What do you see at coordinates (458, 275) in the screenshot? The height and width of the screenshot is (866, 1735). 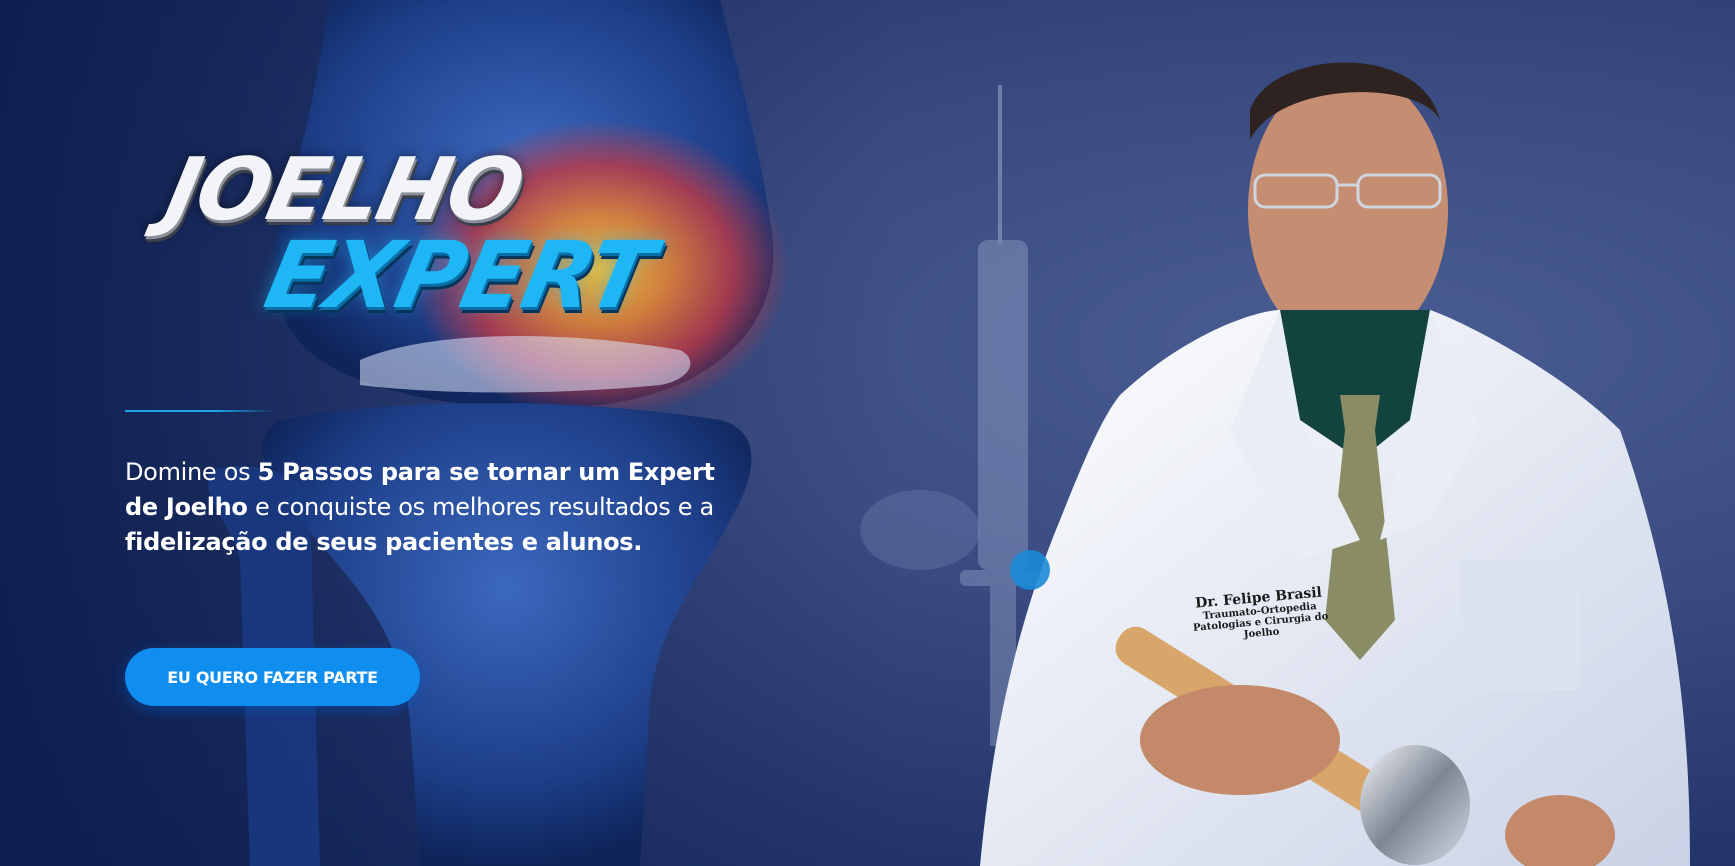 I see `logo-word-expert: EXPERT` at bounding box center [458, 275].